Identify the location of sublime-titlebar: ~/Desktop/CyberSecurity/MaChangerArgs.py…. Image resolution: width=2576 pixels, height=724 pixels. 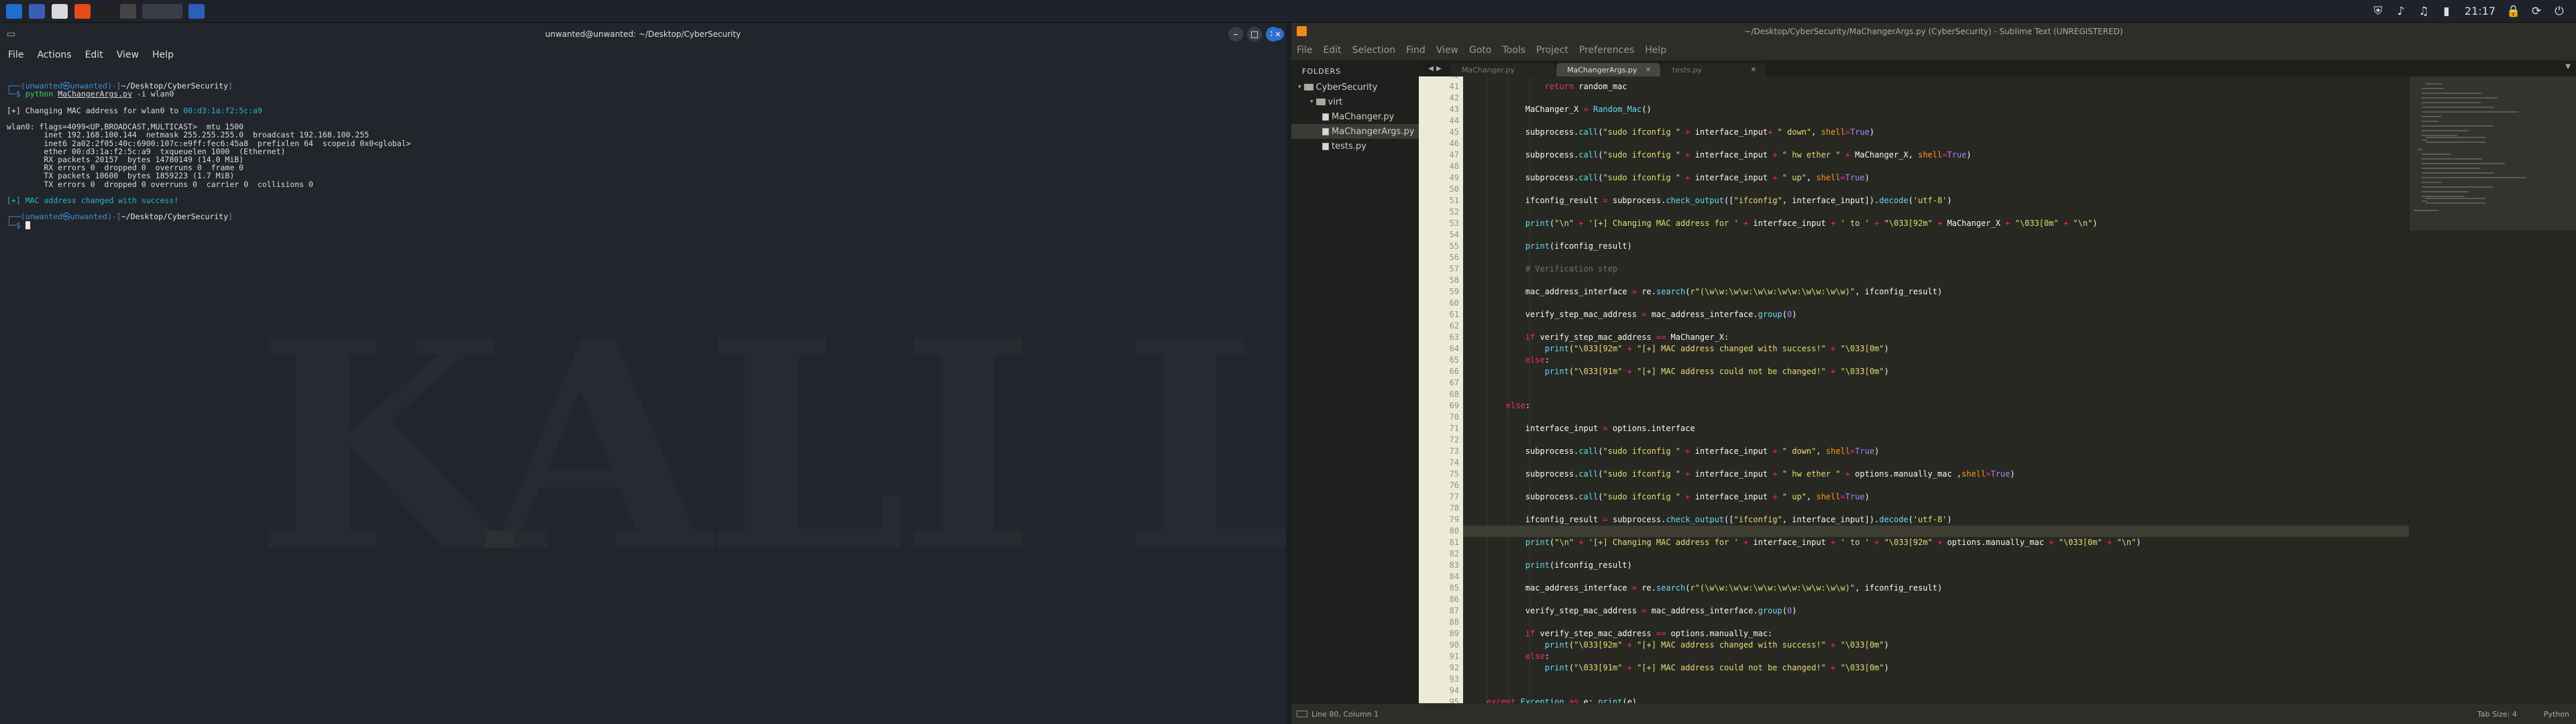
(1933, 32).